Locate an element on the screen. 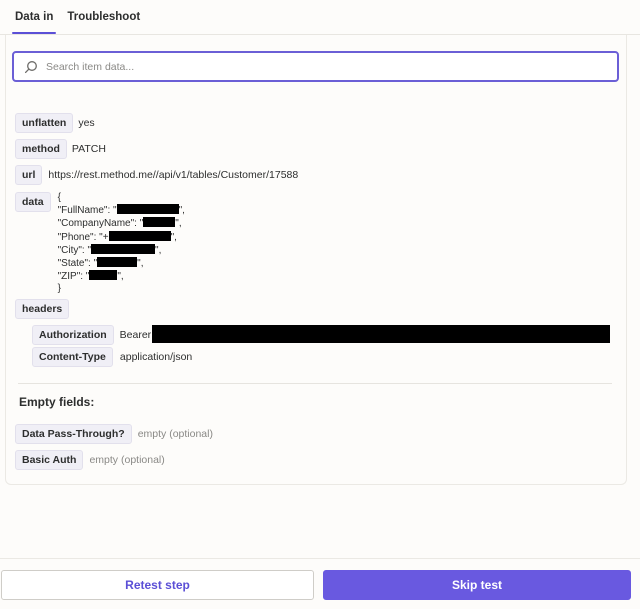 This screenshot has height=609, width=640. header-content-type: Content-Type application/json is located at coordinates (112, 357).